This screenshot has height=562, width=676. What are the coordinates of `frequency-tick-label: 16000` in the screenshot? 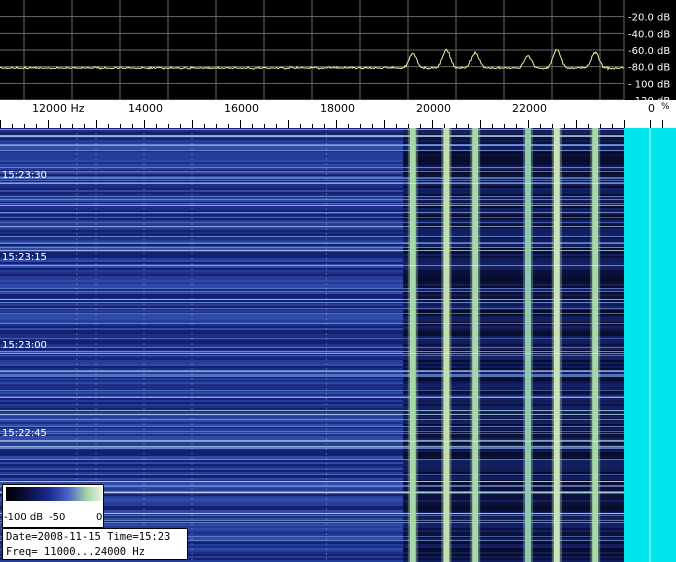 It's located at (241, 108).